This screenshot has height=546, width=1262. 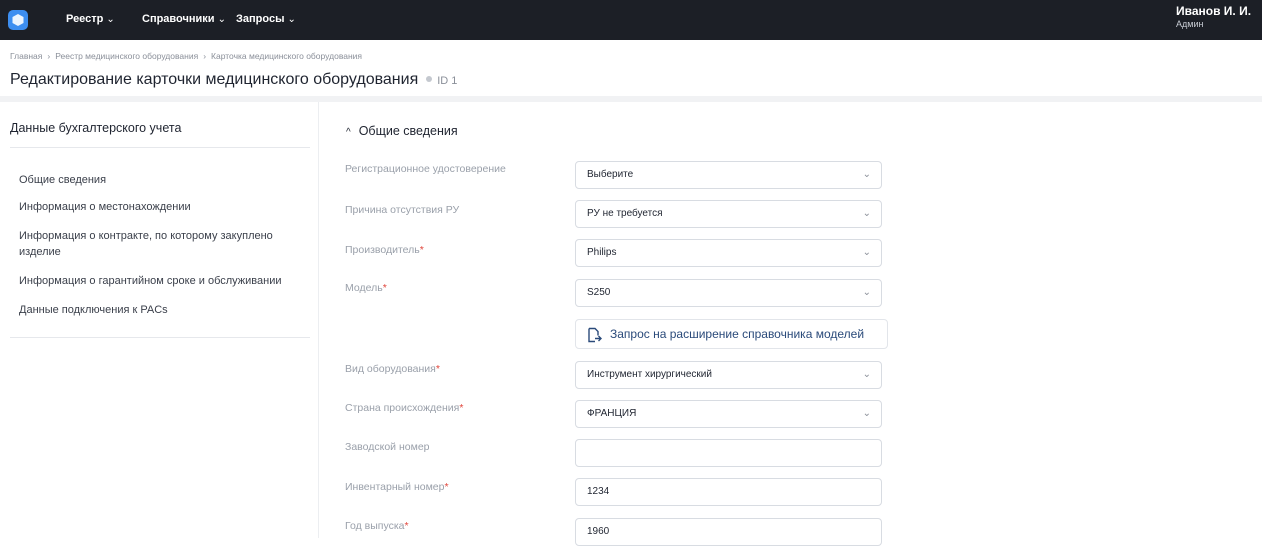 I want to click on nav-menu-registry: Реестр ⌄, so click(x=90, y=19).